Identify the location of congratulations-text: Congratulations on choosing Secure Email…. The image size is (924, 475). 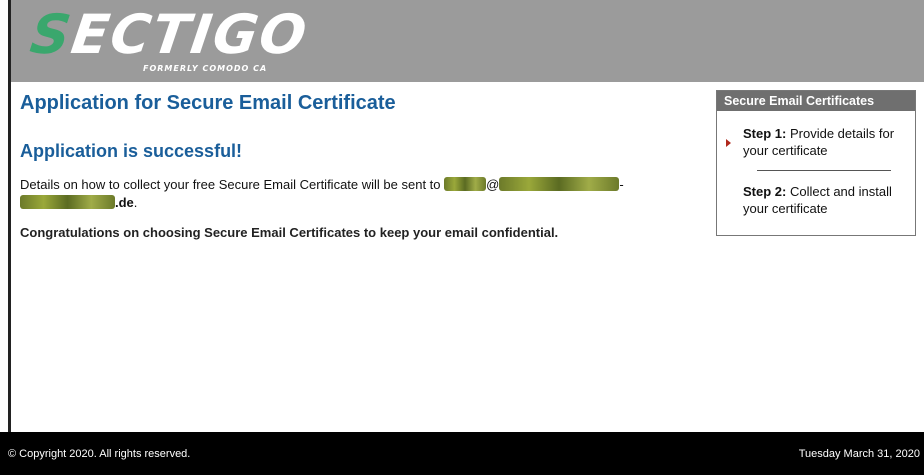
(289, 232).